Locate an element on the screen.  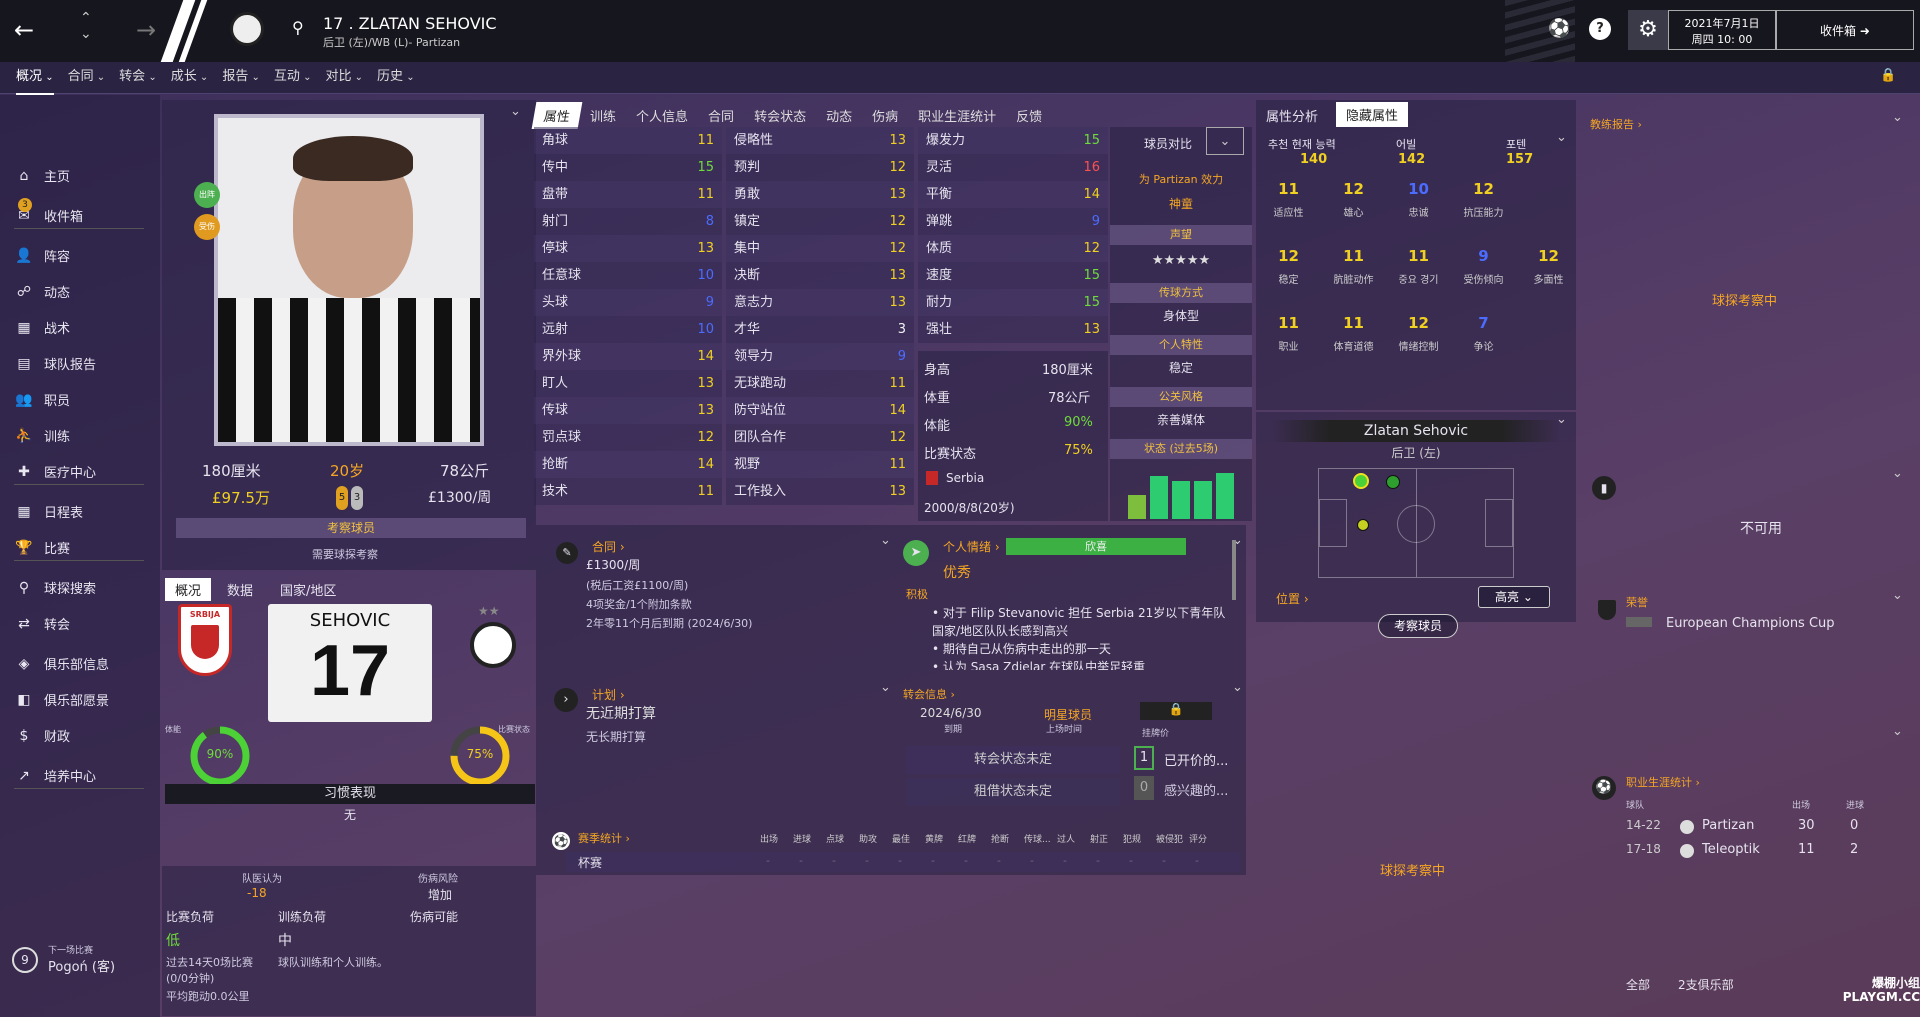
career-row: 17-18 Teleoptik 11 2 is located at coordinates (1756, 854).